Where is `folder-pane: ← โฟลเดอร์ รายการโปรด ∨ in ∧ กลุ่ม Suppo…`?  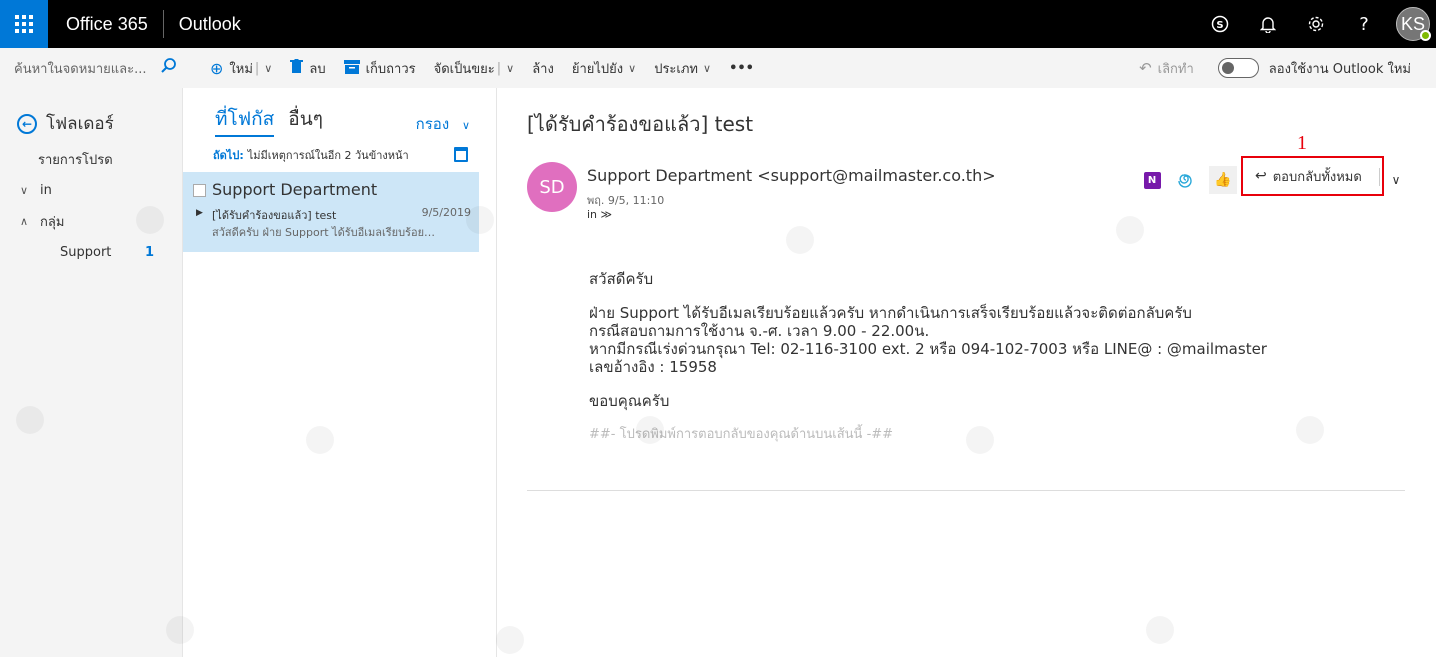
folder-pane: ← โฟลเดอร์ รายการโปรด ∨ in ∧ กลุ่ม Suppo… is located at coordinates (91, 372).